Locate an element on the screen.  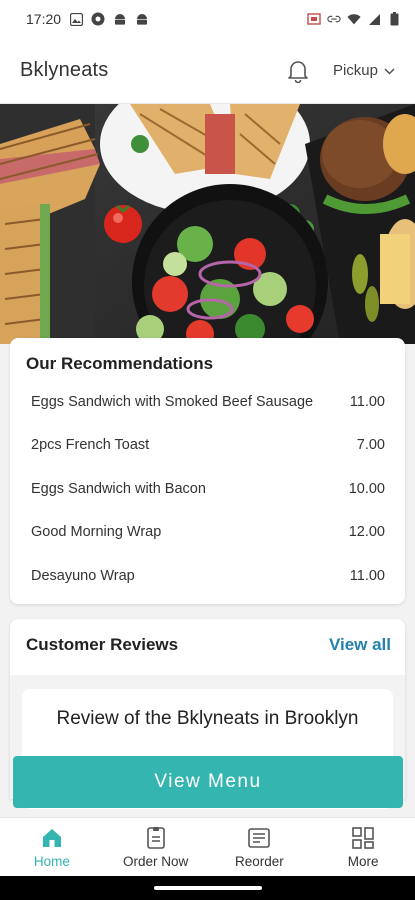
photo-notification-icon is located at coordinates (76, 19).